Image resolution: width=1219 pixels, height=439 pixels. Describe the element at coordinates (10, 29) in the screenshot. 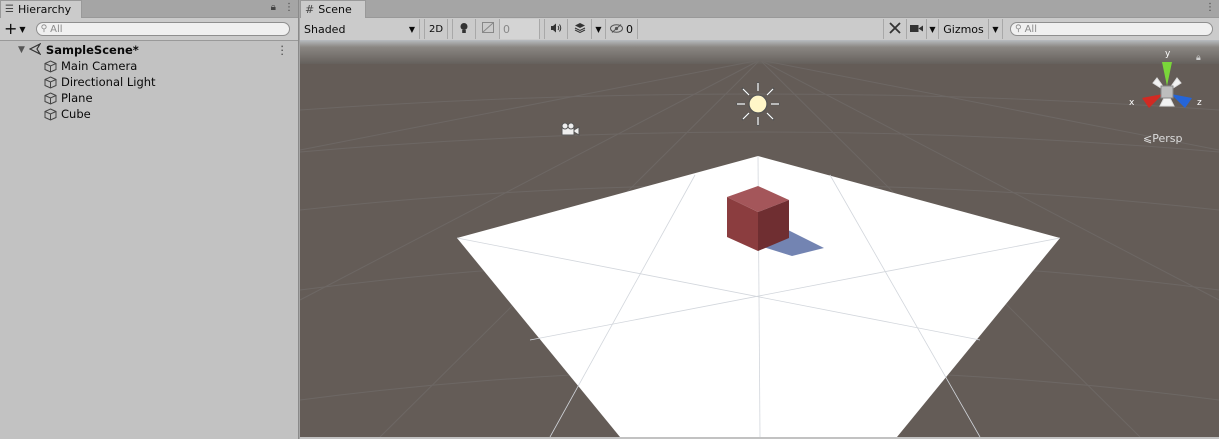

I see `add-icon: +` at that location.